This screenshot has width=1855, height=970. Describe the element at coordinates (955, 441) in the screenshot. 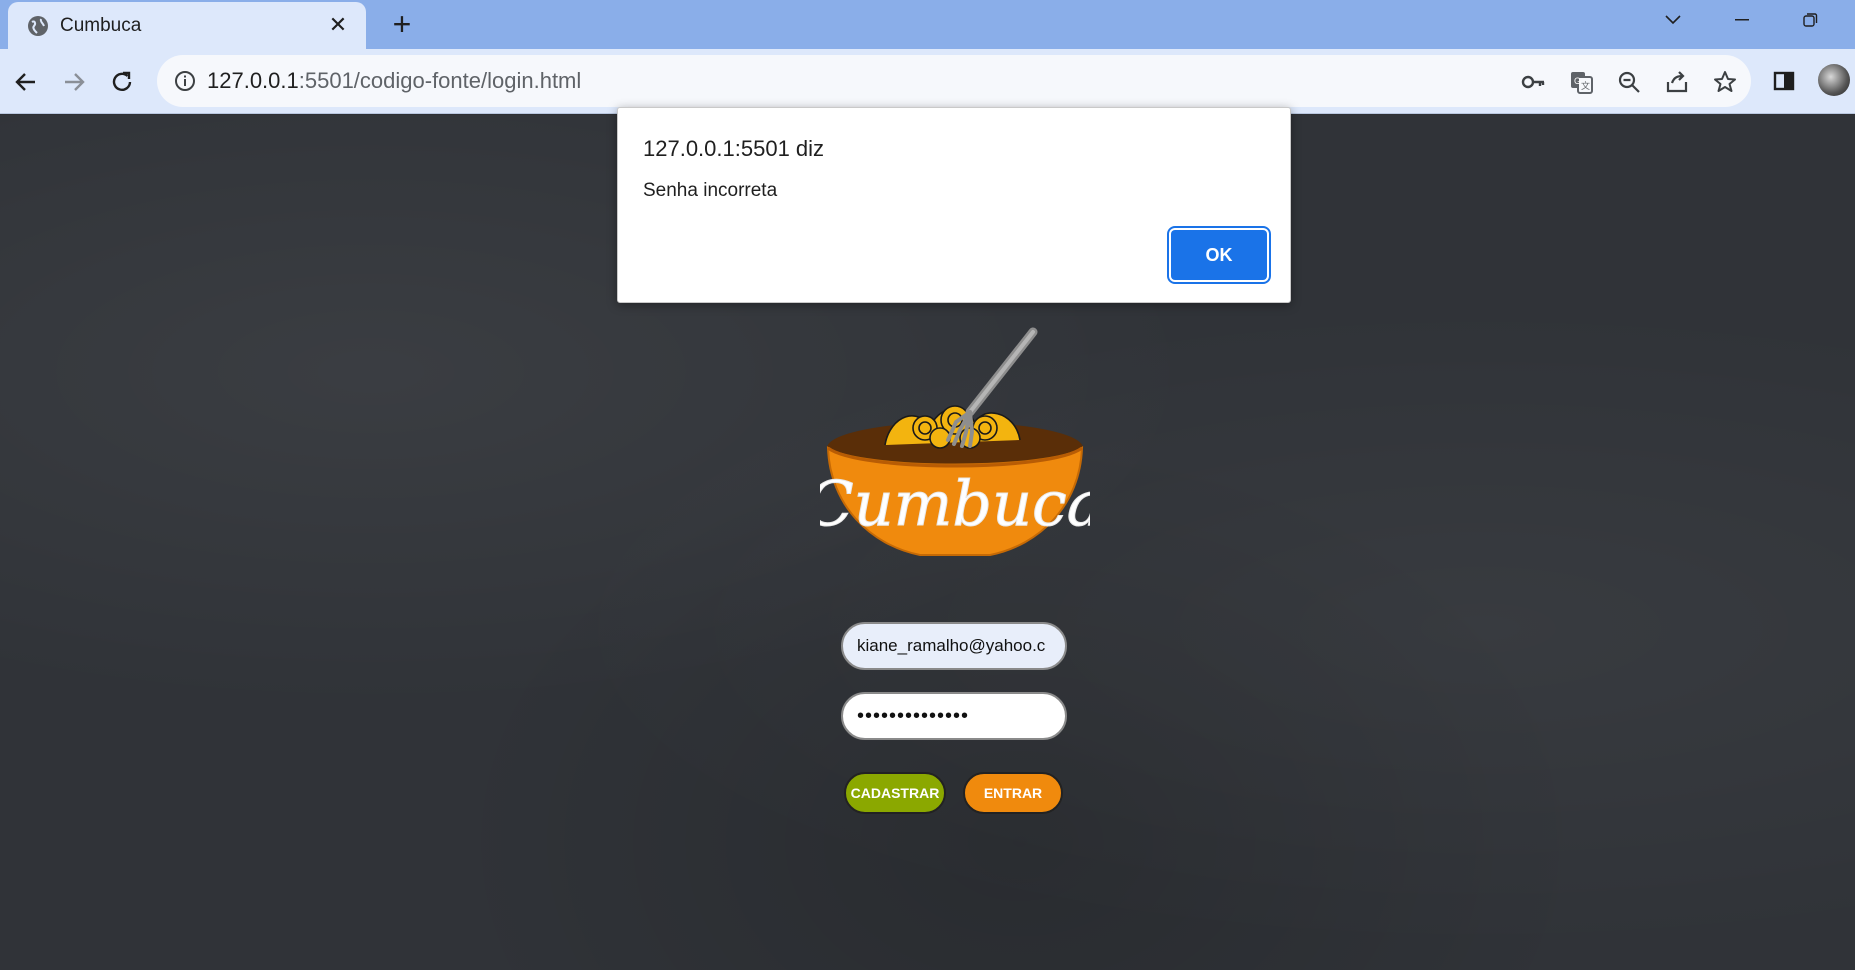

I see `cumbuca-logo: Cumbuca` at that location.